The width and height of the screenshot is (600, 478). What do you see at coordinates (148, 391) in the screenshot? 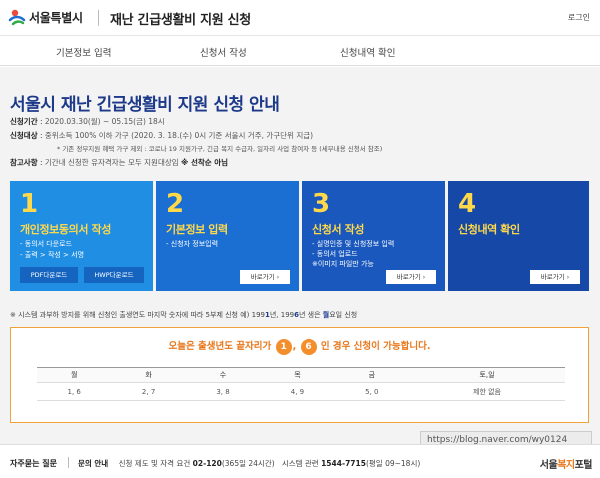
I see `table-cell: 2, 7` at bounding box center [148, 391].